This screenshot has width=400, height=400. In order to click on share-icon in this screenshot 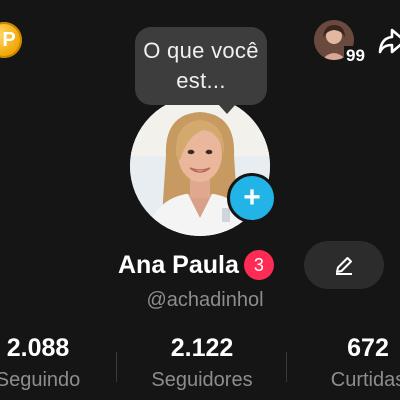, I will do `click(389, 41)`.